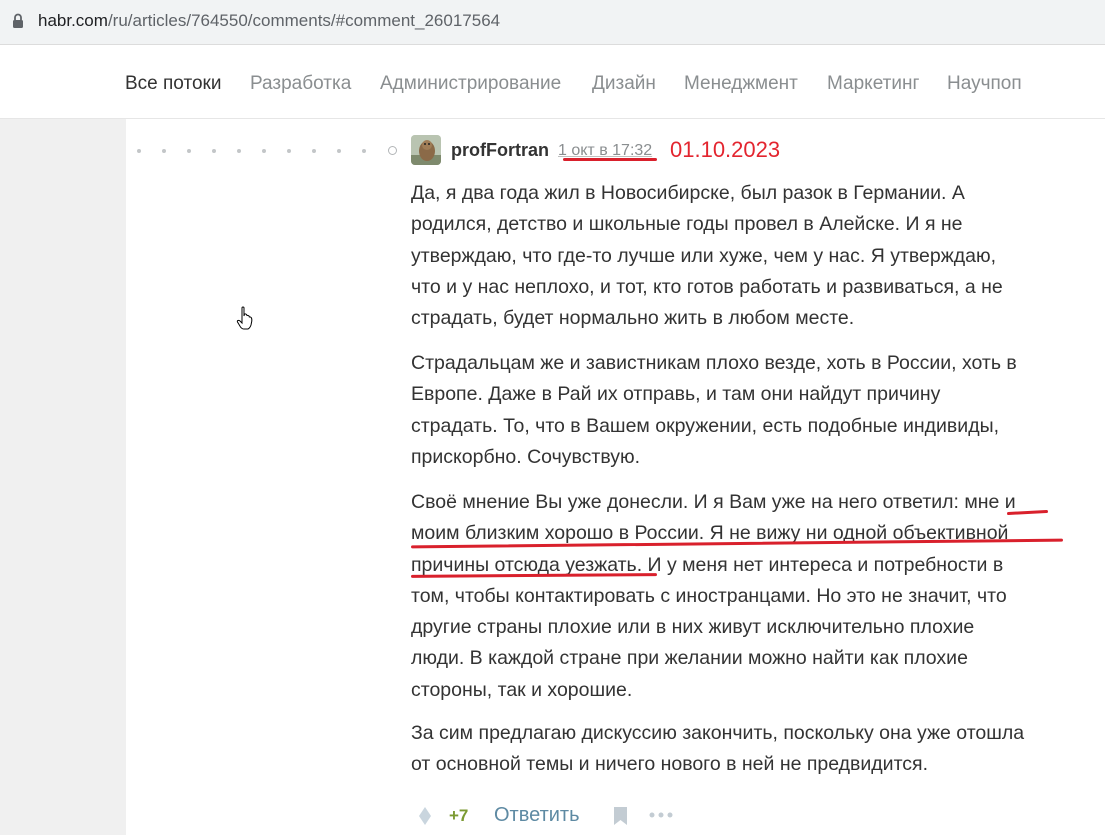  I want to click on nav-item-all-flows: Все потоки, so click(173, 84).